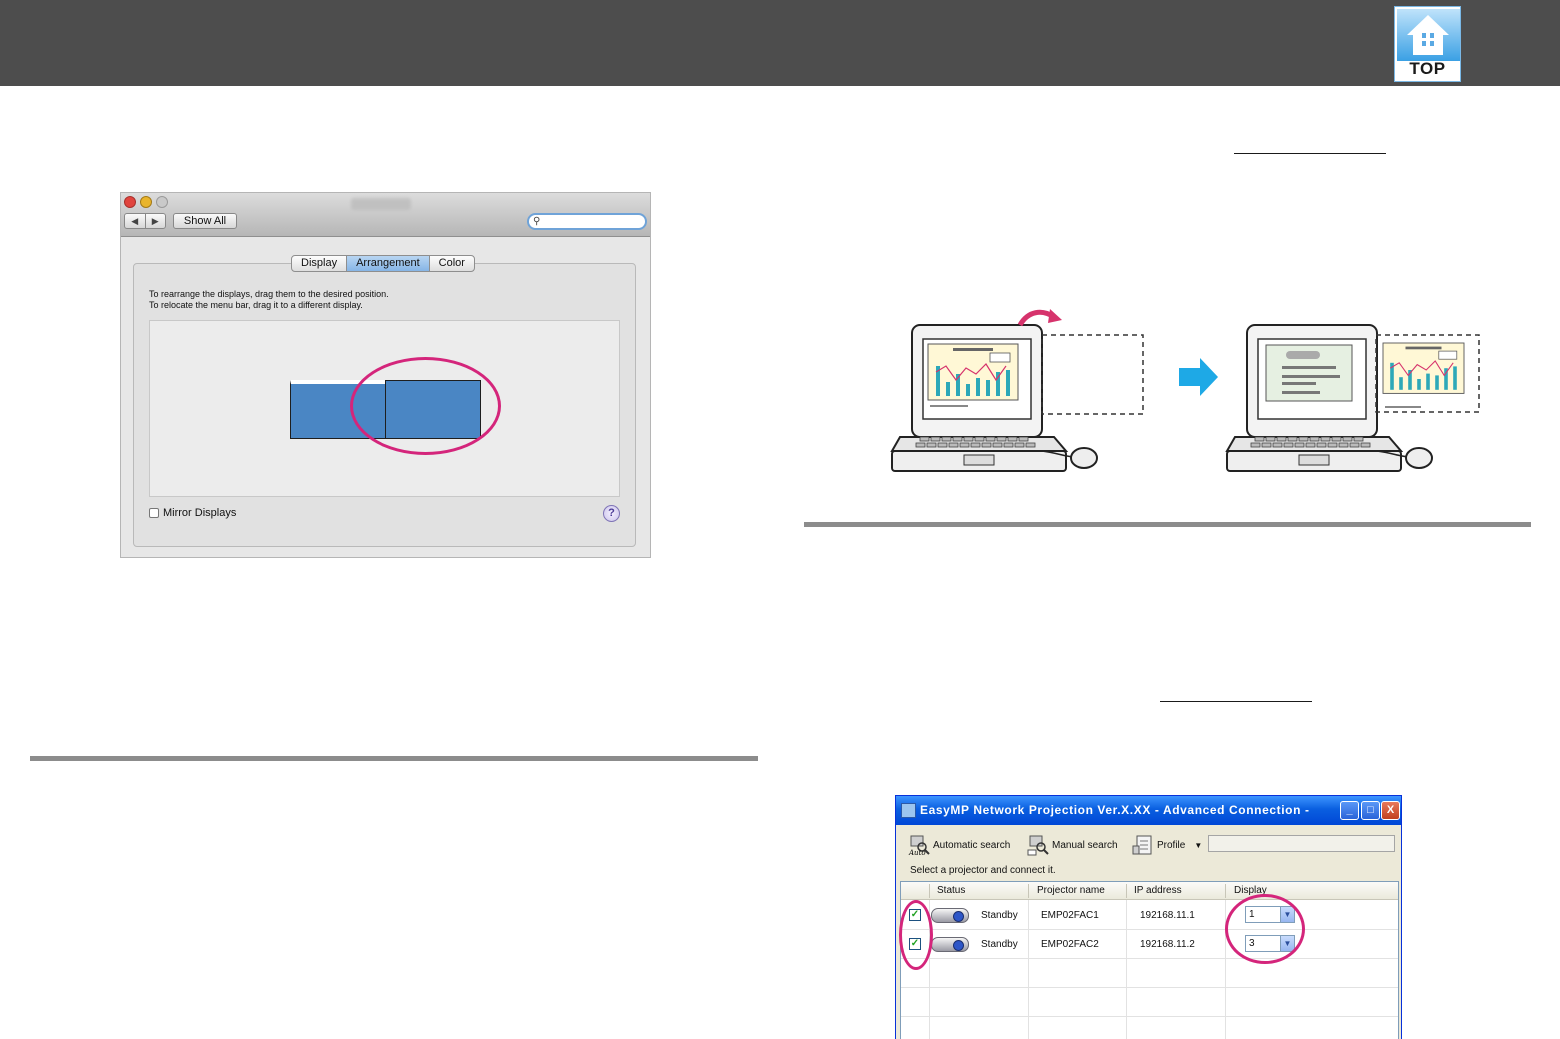 The image size is (1560, 1039). I want to click on automatic-search-button: Auto Automatic search, so click(959, 845).